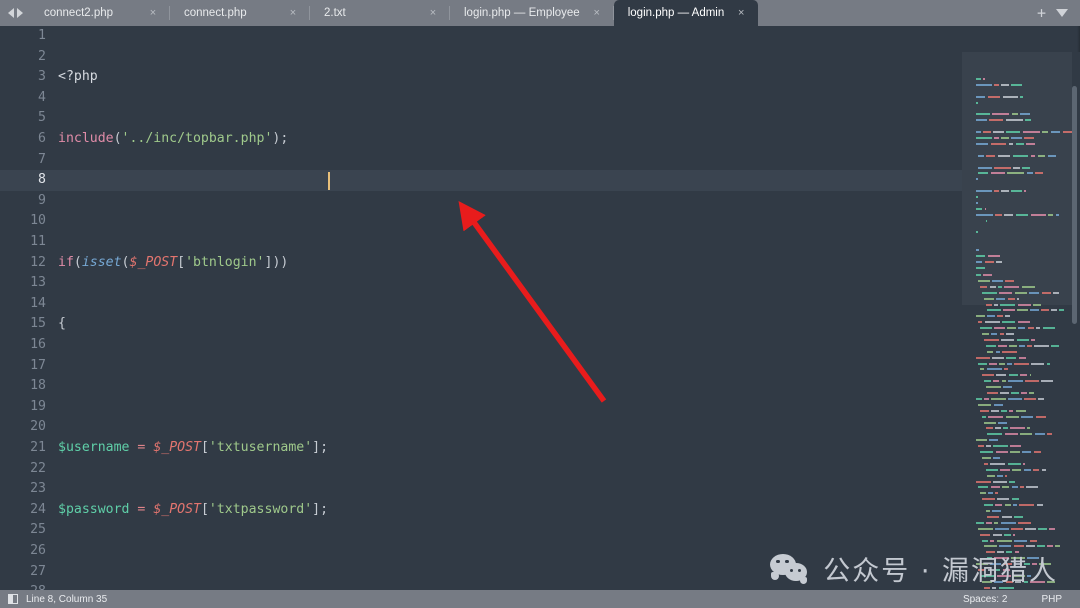 The width and height of the screenshot is (1080, 608). I want to click on code-line: $username = $_POST['txtusername'];, so click(510, 448).